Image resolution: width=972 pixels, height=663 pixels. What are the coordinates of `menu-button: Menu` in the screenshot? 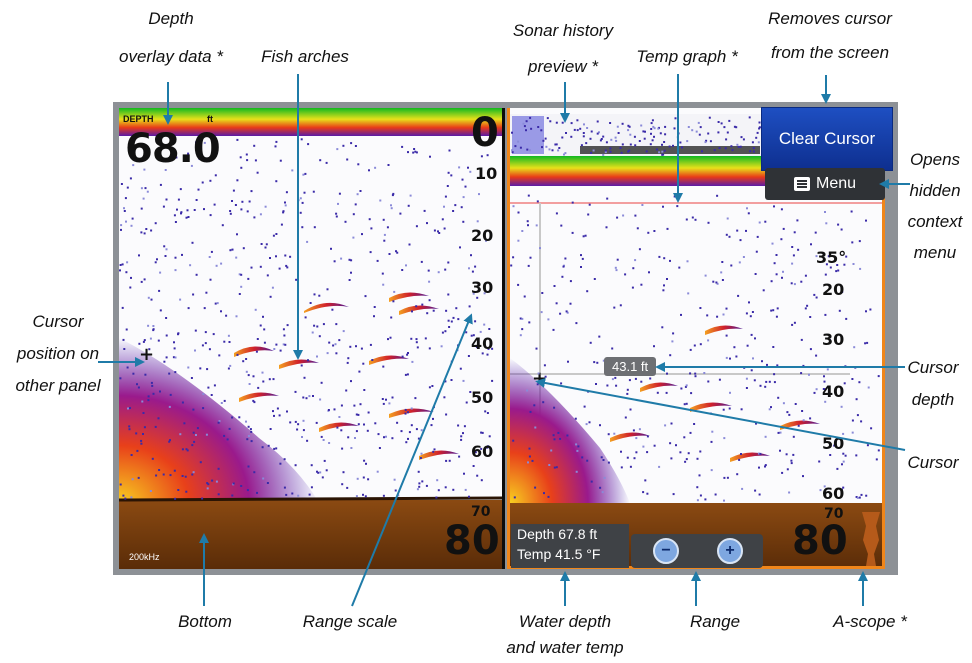 It's located at (825, 184).